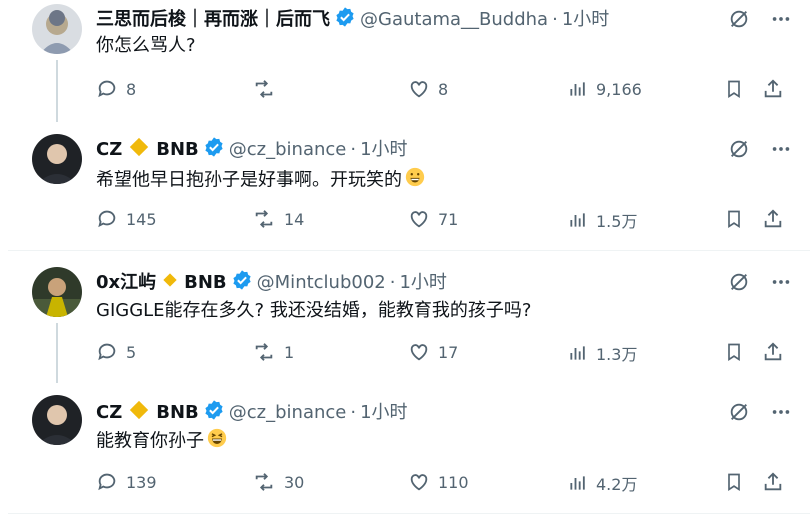 The image size is (810, 520). What do you see at coordinates (314, 310) in the screenshot?
I see `tweet-text: GIGGLE能存在多久? 我还没结婚，能教育我的孩子吗?` at bounding box center [314, 310].